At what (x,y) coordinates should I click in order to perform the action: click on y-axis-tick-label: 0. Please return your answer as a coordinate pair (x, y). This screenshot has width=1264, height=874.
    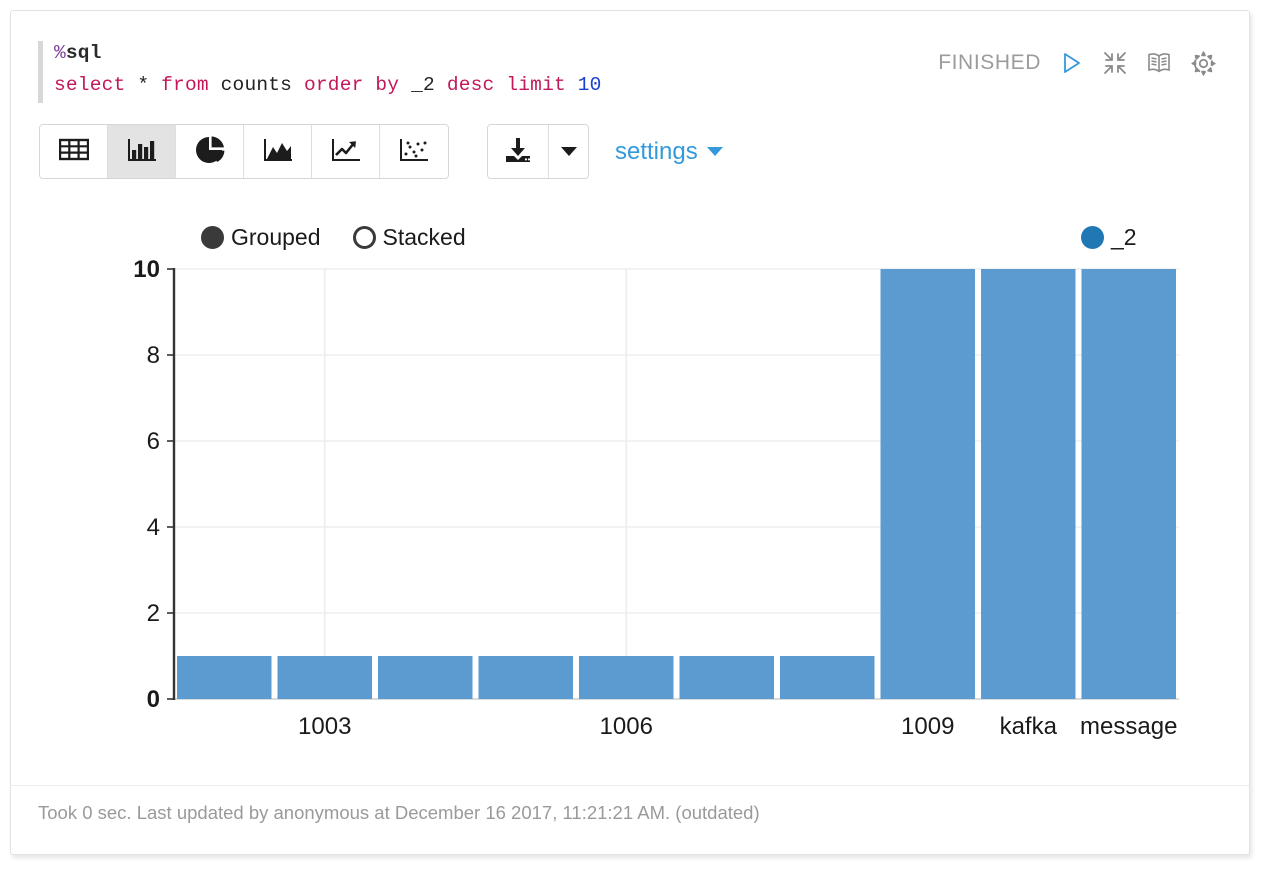
    Looking at the image, I should click on (153, 699).